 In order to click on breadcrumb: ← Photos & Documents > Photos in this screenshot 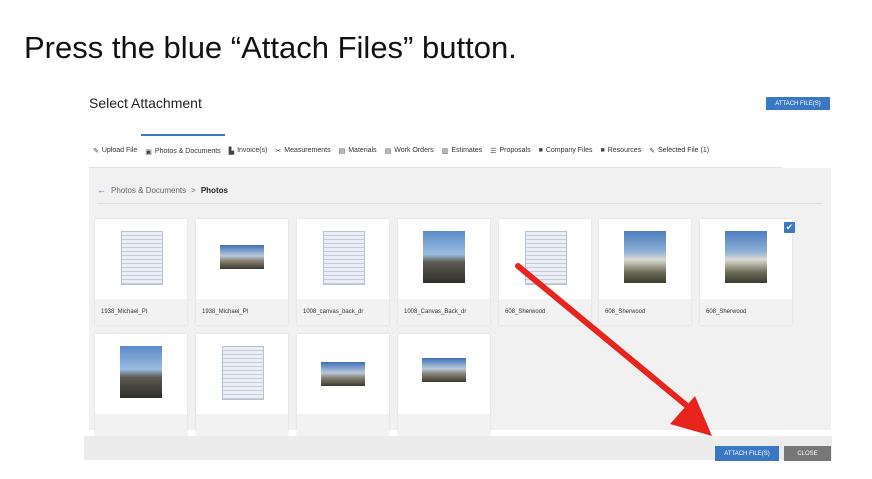, I will do `click(162, 190)`.